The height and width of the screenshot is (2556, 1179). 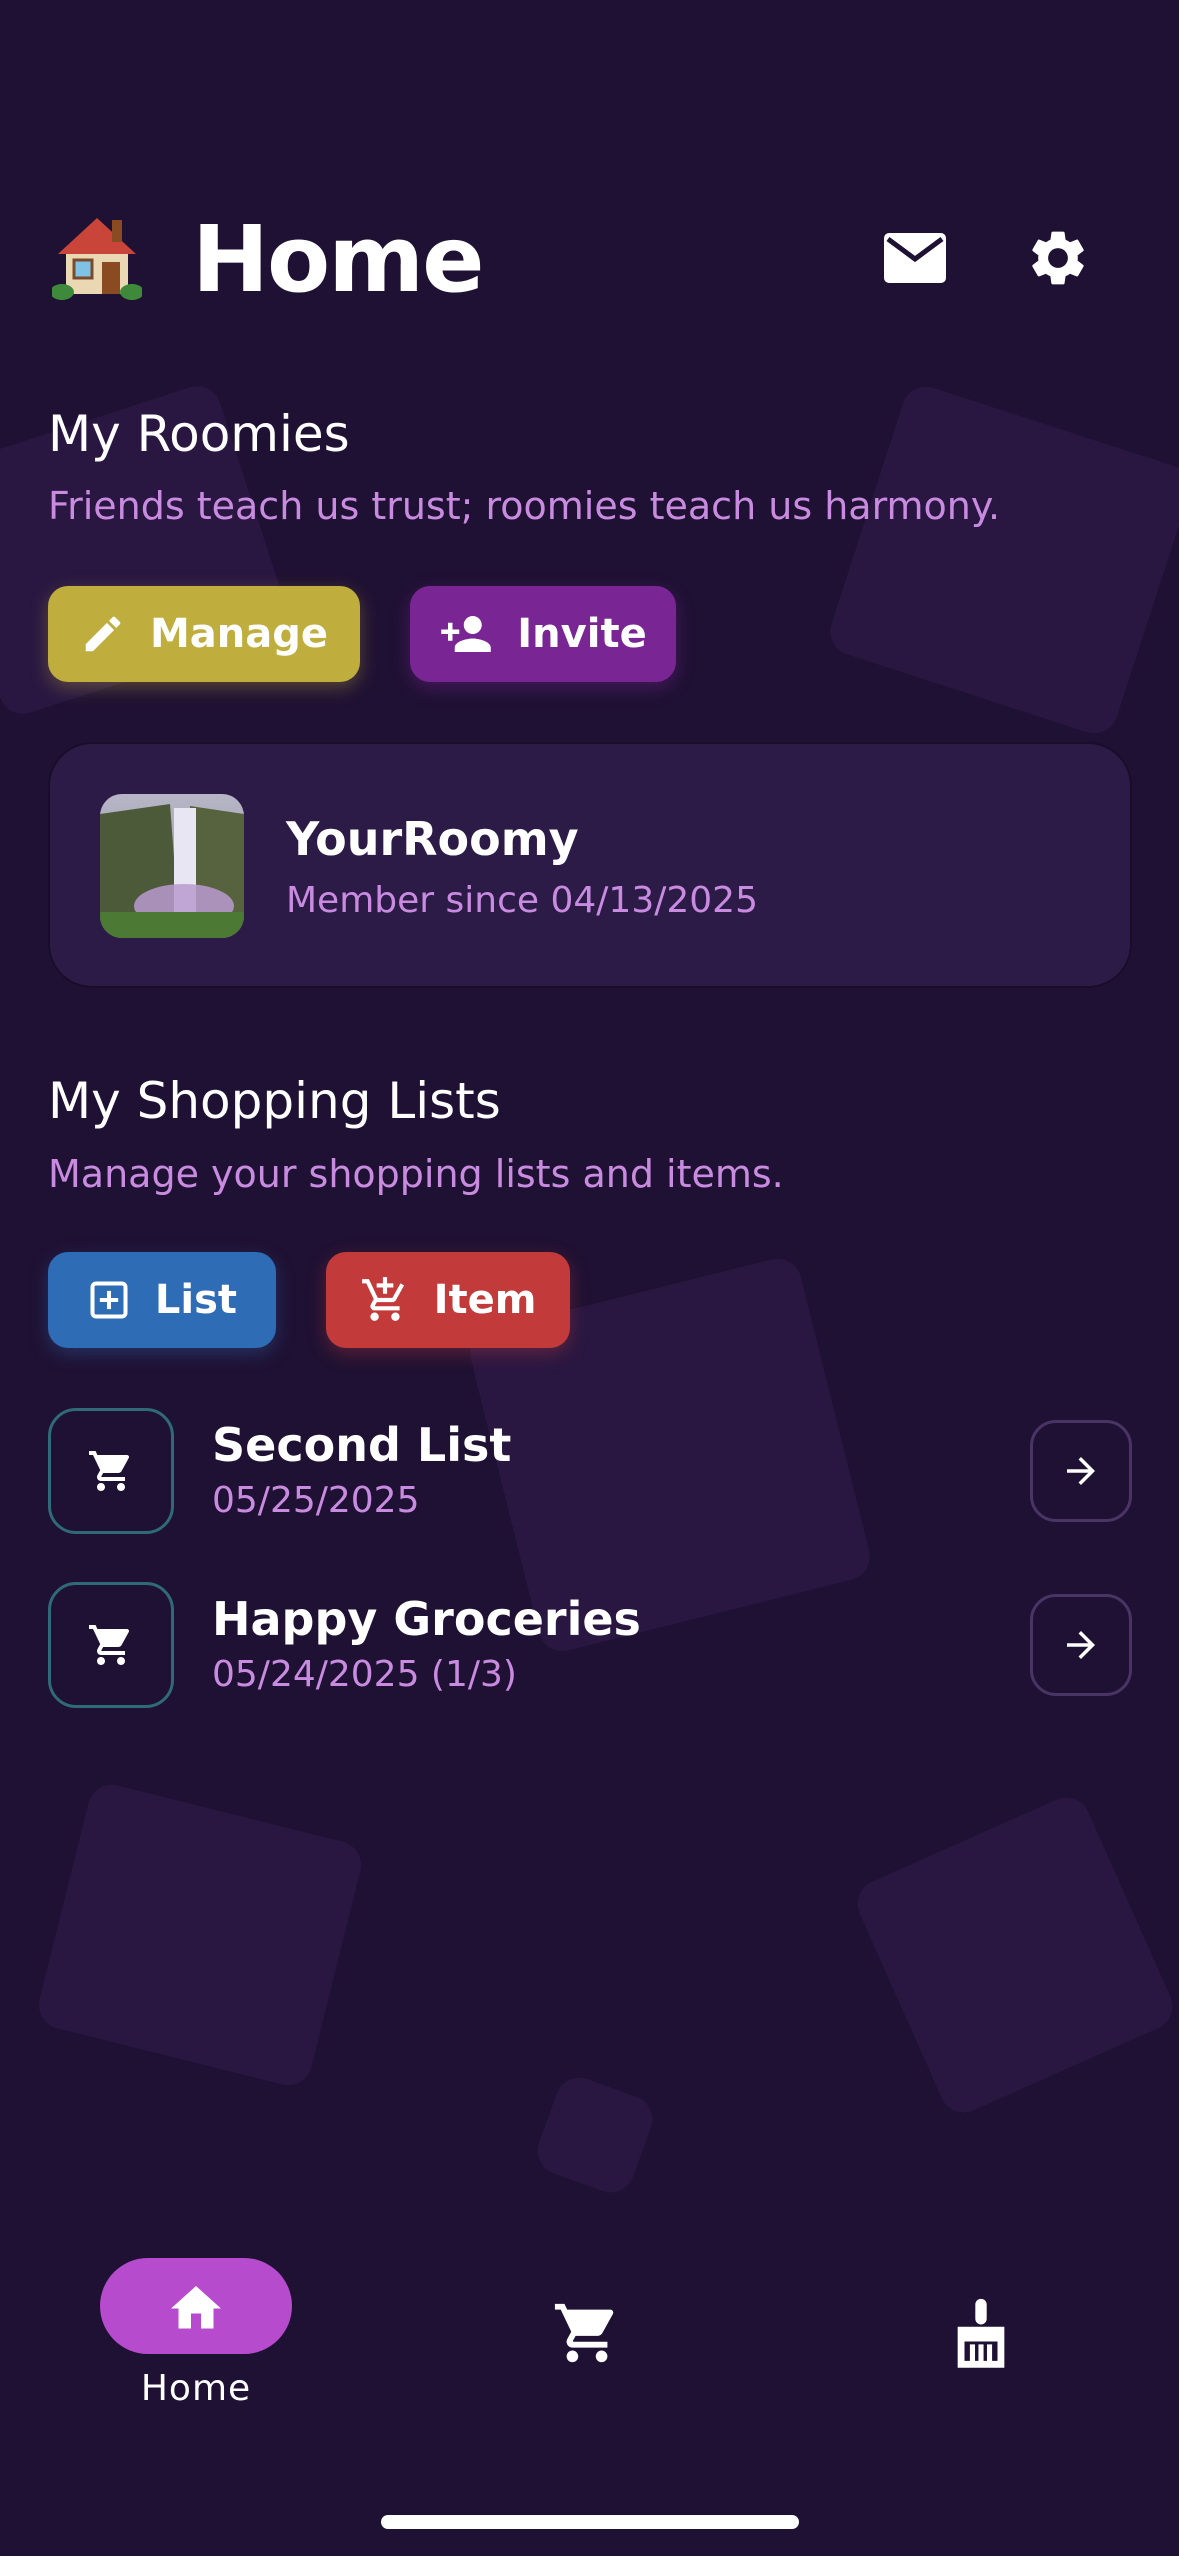 I want to click on add-item-button-label: Item, so click(x=485, y=1300).